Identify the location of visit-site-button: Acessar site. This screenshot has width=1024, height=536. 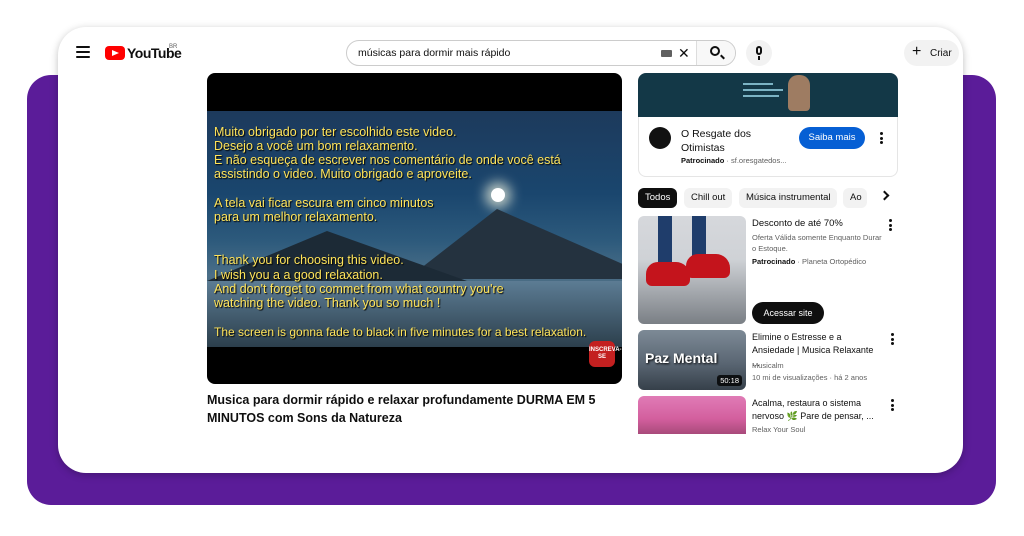
(788, 313).